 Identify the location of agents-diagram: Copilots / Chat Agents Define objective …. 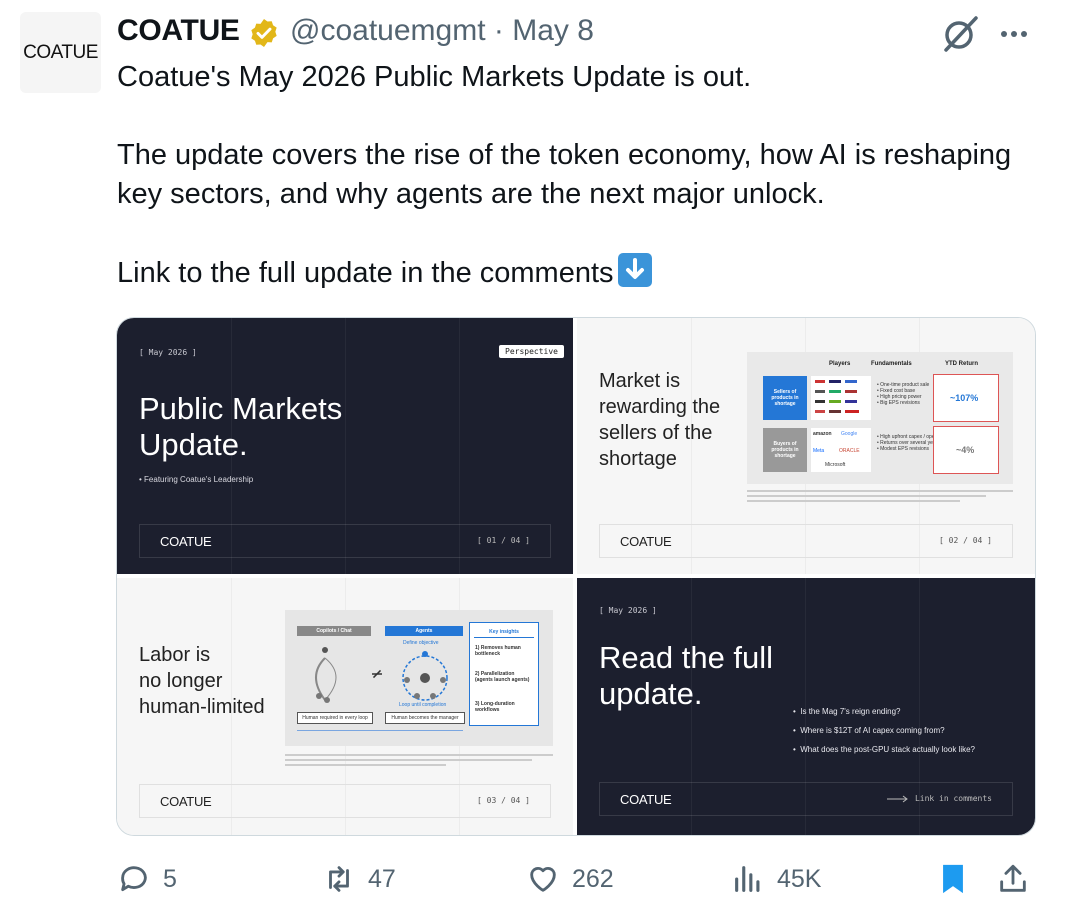
(419, 678).